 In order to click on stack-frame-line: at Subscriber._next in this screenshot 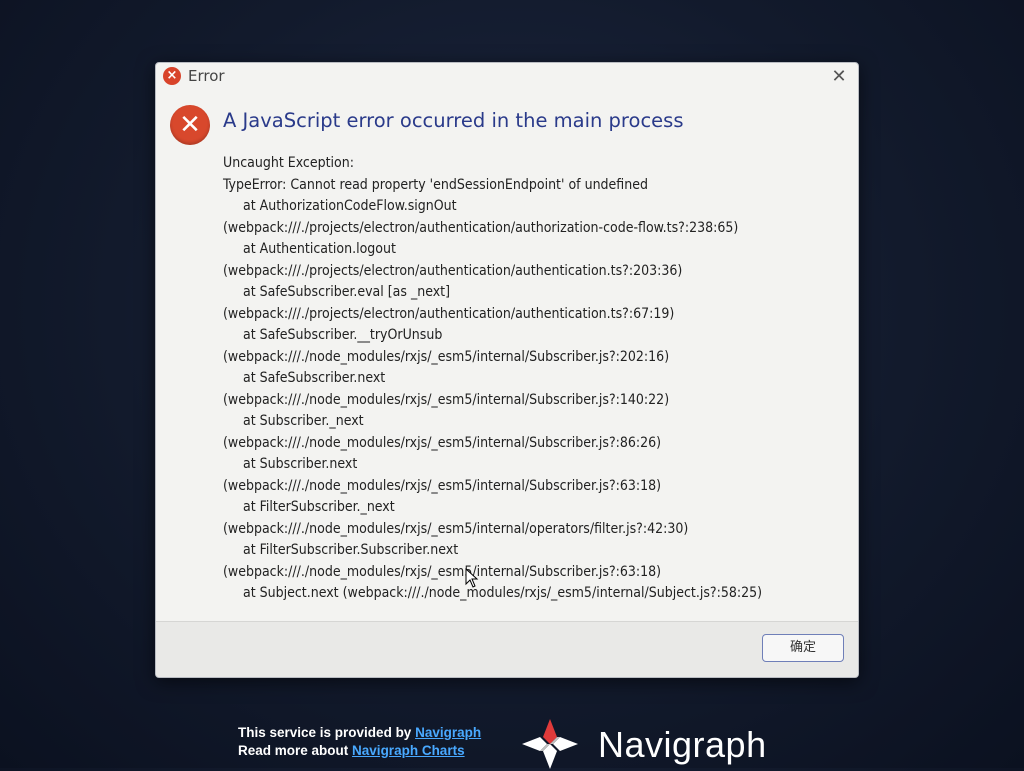, I will do `click(303, 421)`.